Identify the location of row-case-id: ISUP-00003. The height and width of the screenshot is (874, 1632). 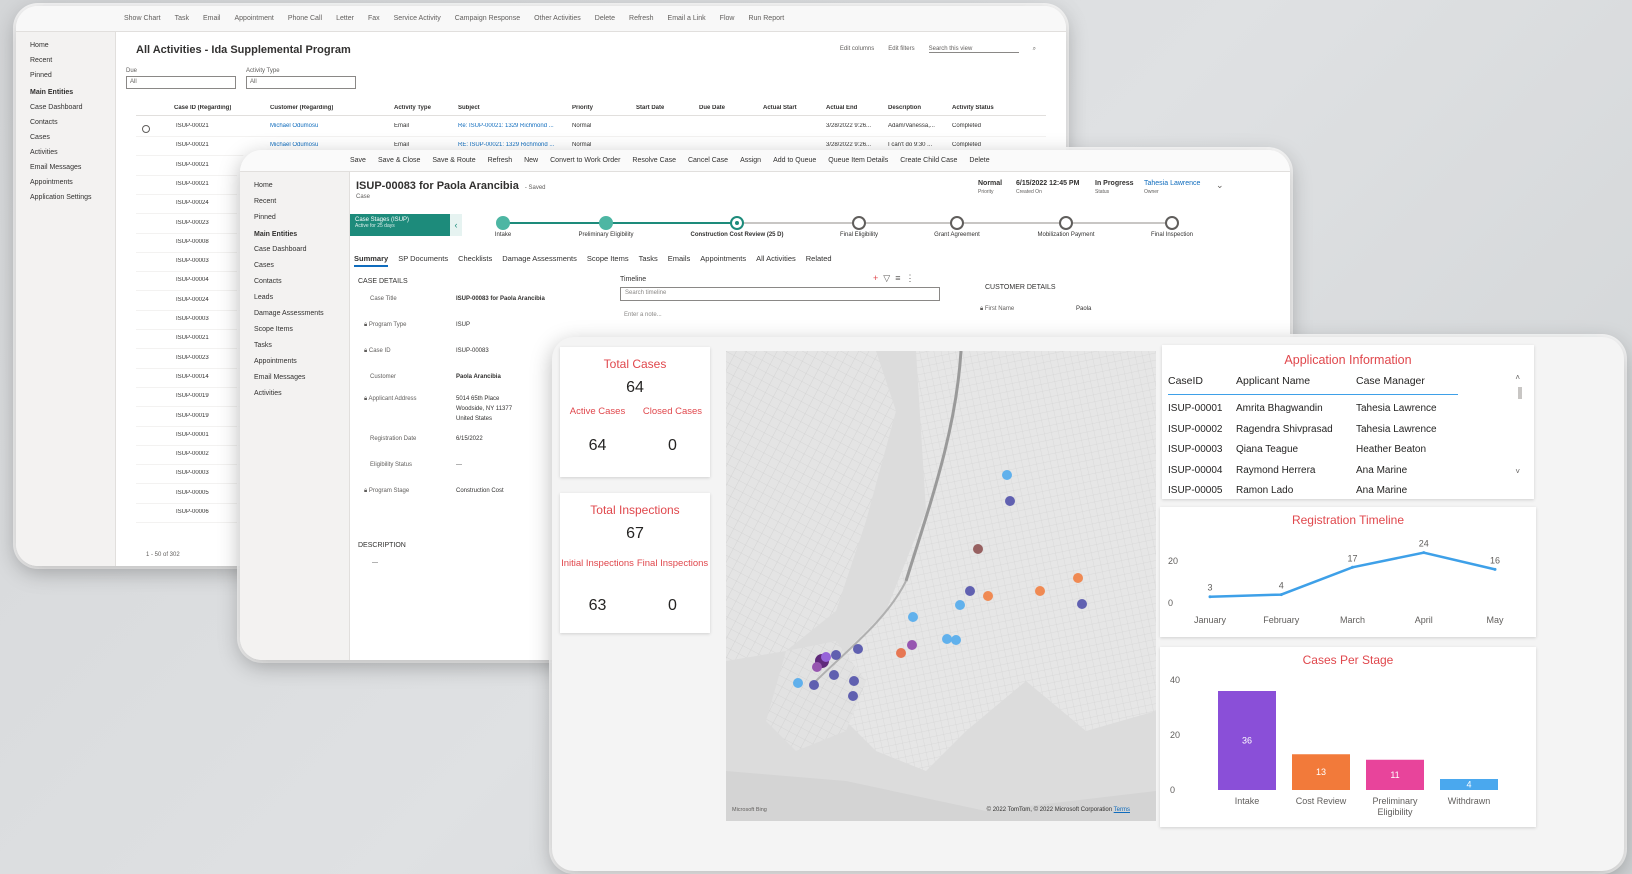
(192, 319).